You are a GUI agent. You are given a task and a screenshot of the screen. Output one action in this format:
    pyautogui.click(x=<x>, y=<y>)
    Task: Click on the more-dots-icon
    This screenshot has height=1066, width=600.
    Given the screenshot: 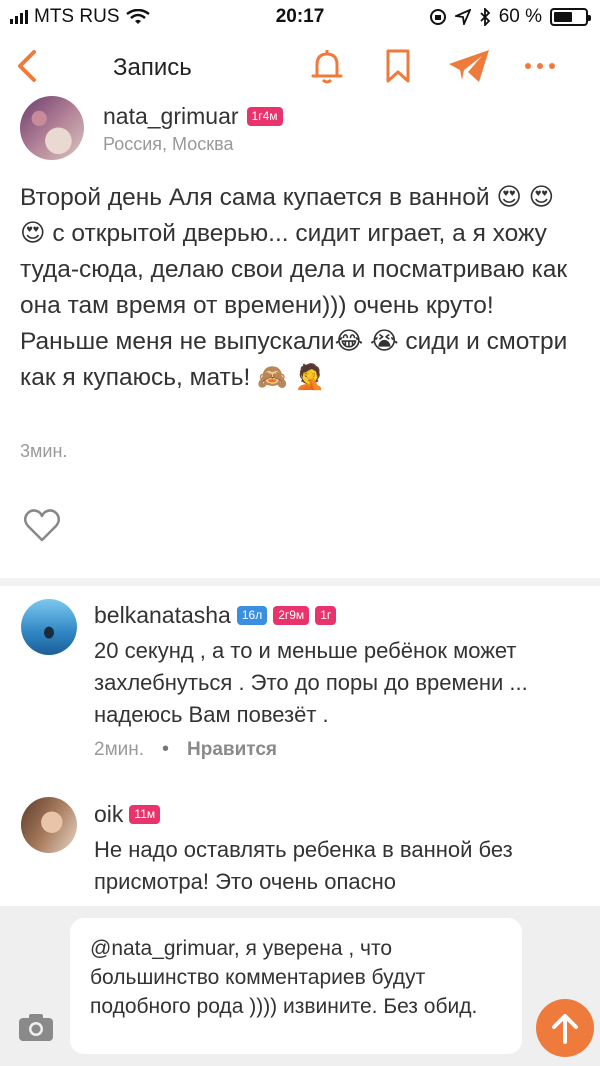 What is the action you would take?
    pyautogui.click(x=540, y=66)
    